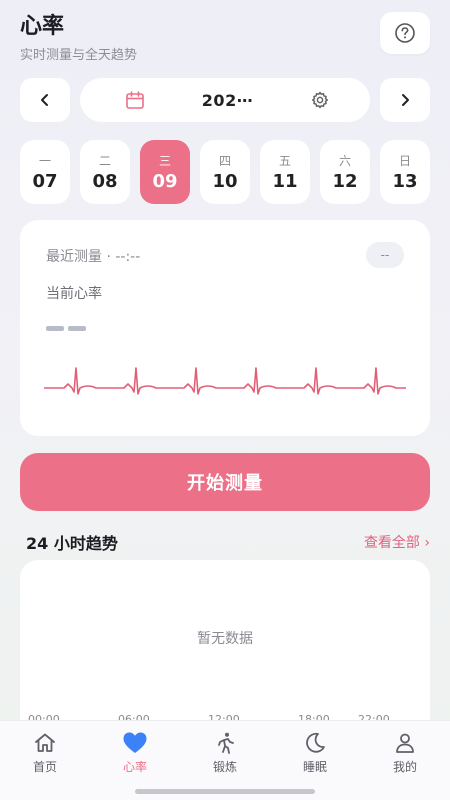  Describe the element at coordinates (42, 26) in the screenshot. I see `page-title: 心率` at that location.